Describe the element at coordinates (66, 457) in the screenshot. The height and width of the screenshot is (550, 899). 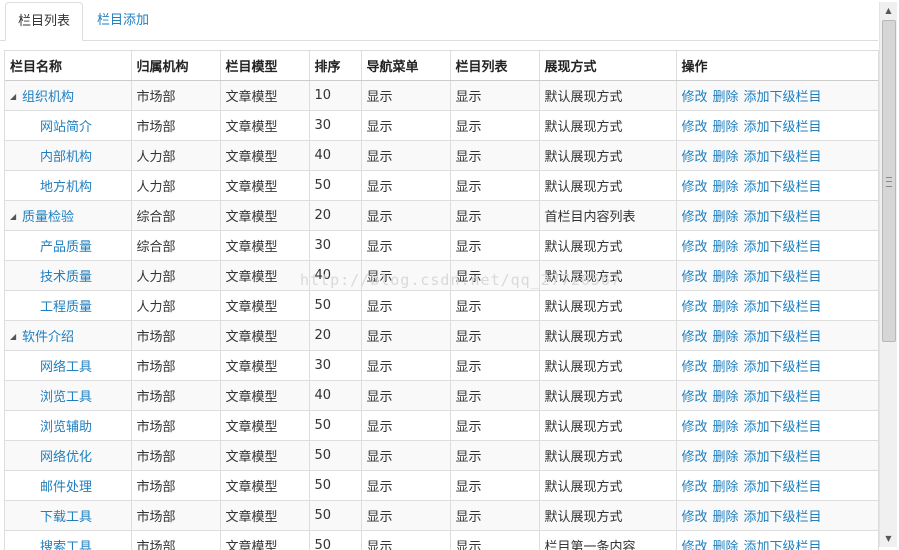
I see `column-name-link: 网络优化` at that location.